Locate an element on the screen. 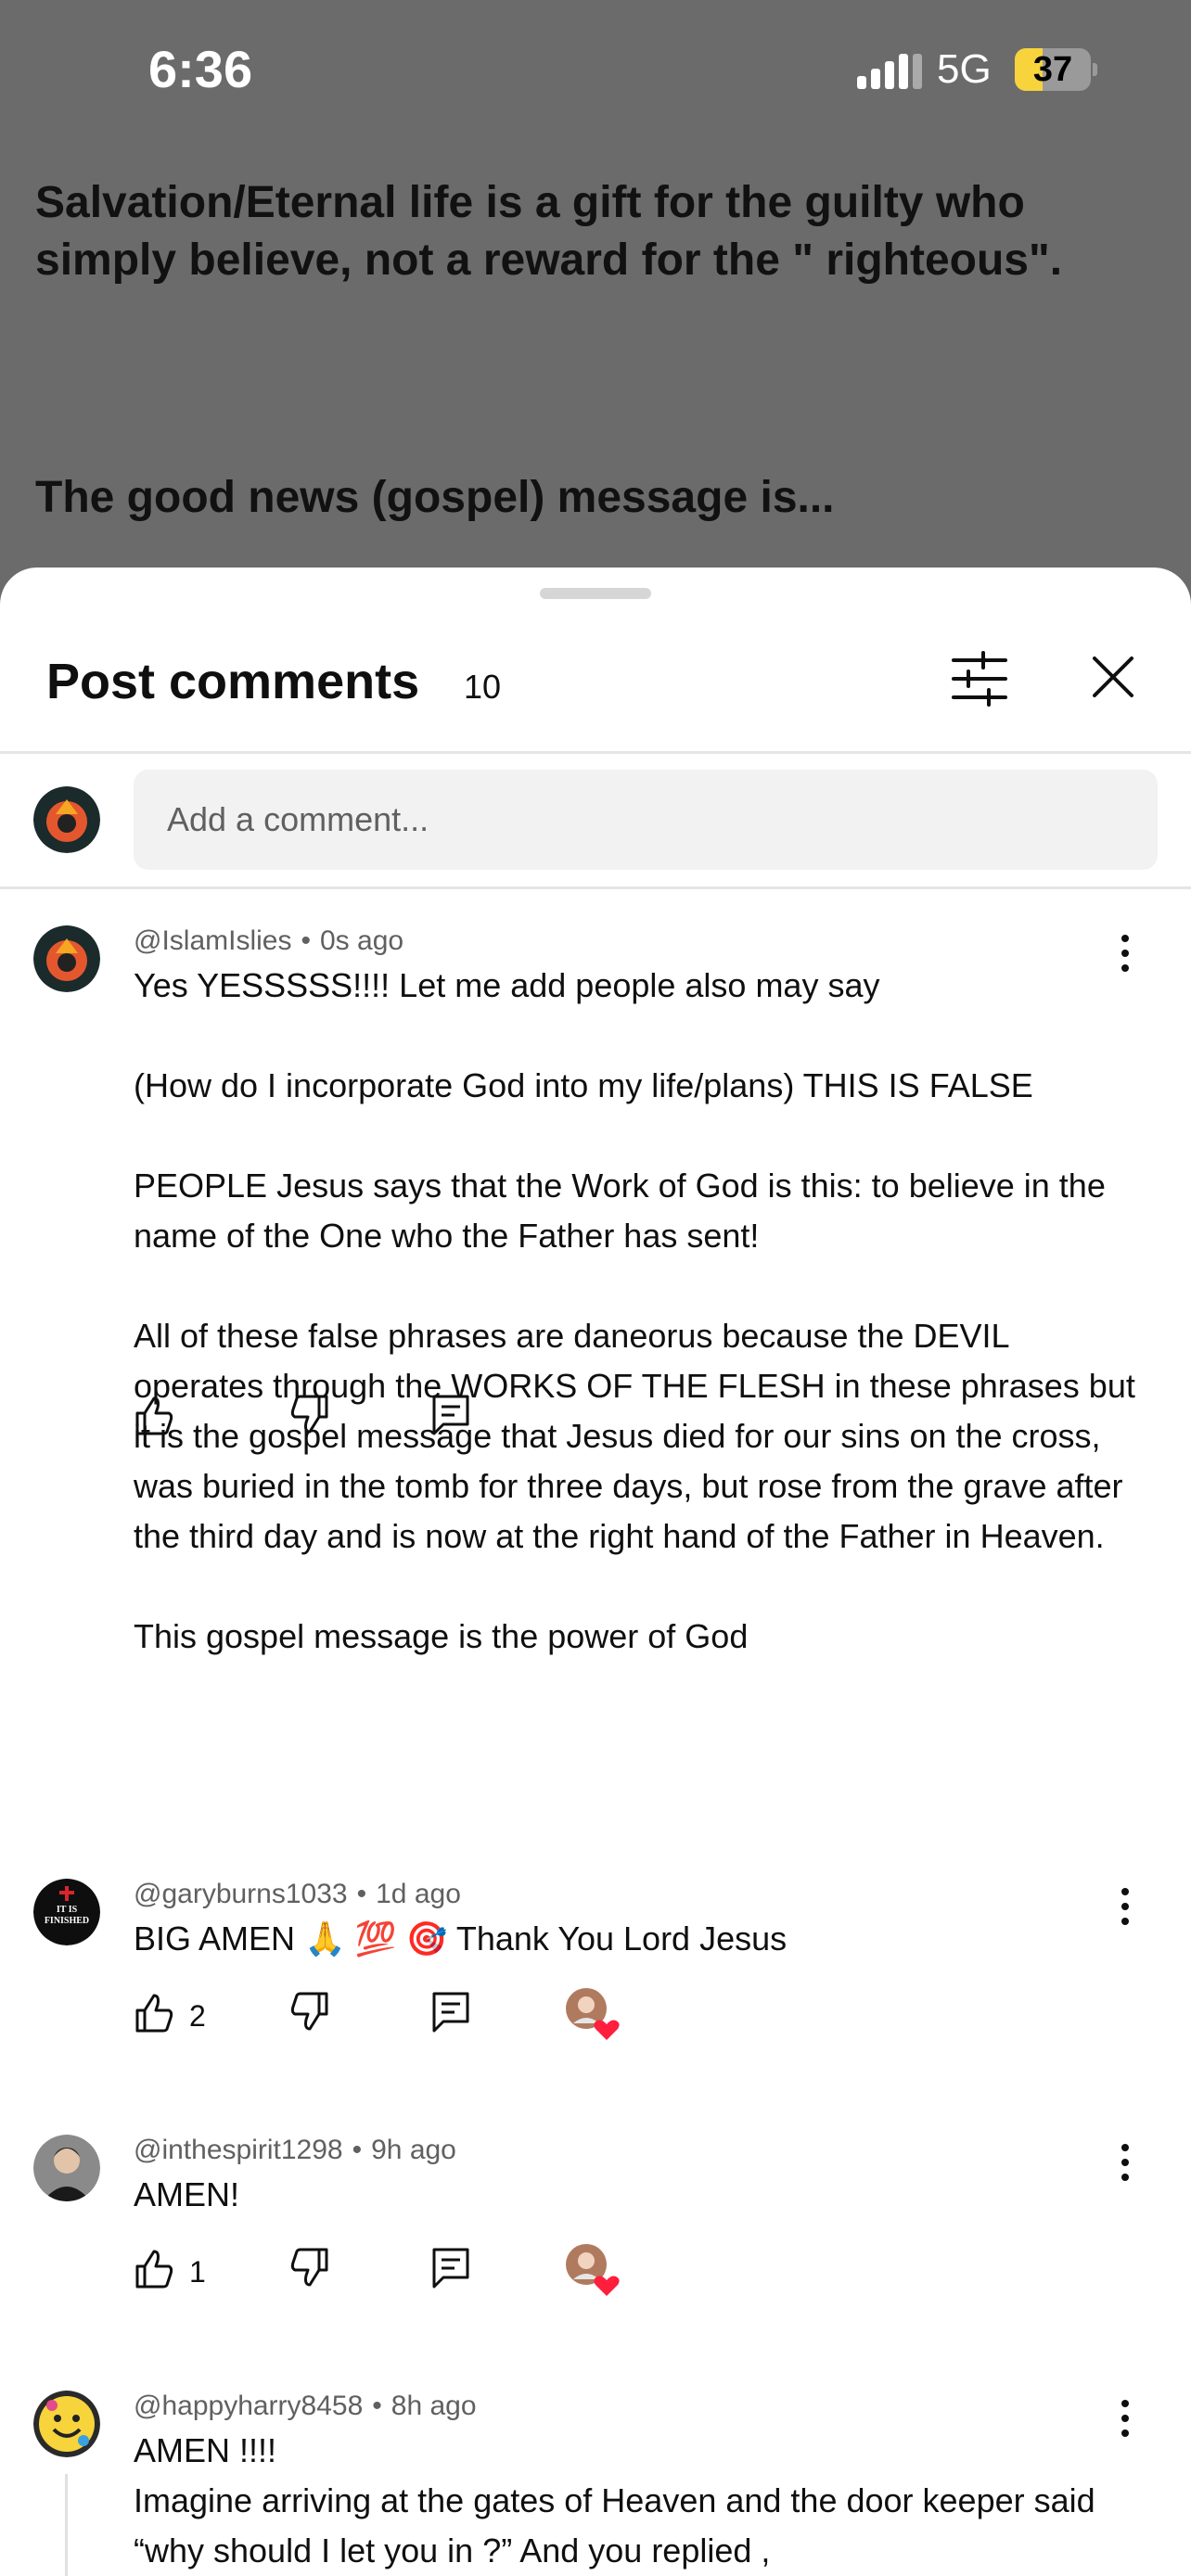  comment-time: 1d ago is located at coordinates (418, 1894).